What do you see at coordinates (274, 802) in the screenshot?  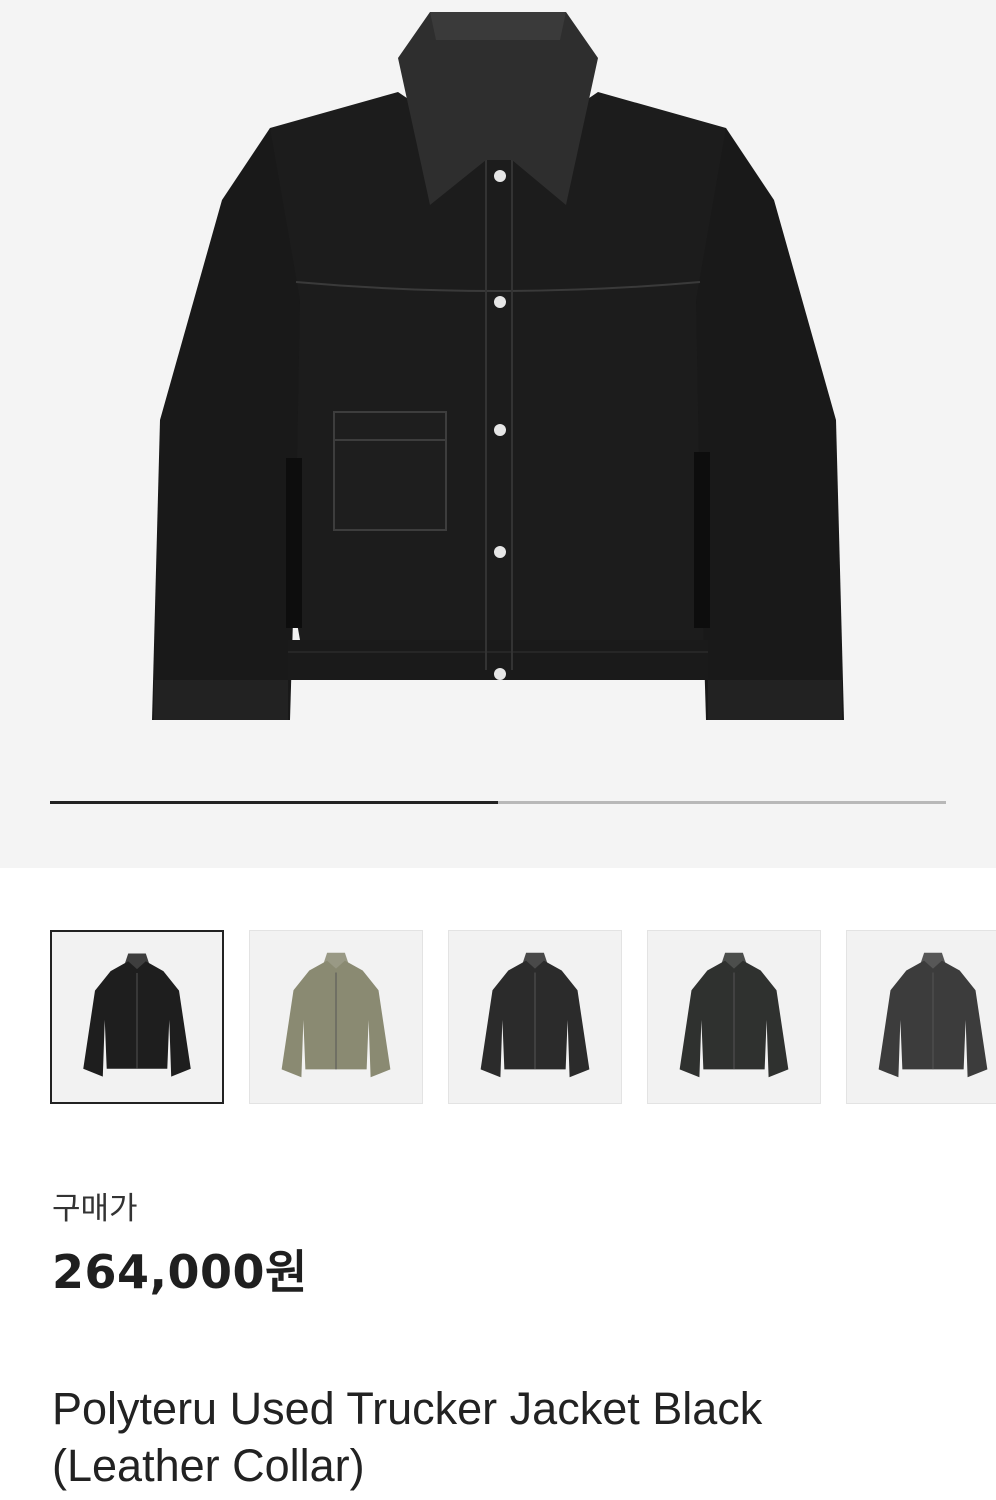 I see `slide-progress-fill` at bounding box center [274, 802].